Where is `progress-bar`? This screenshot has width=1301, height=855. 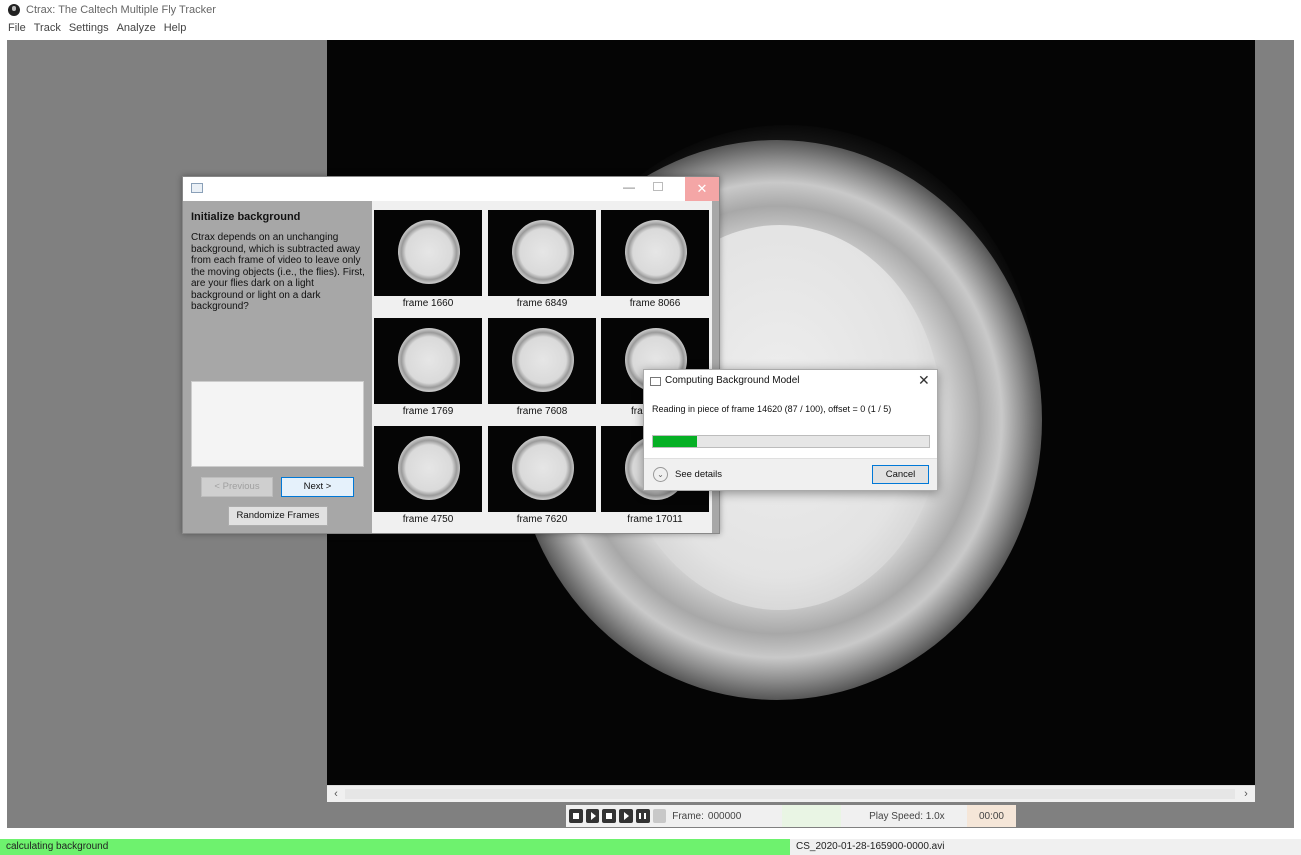 progress-bar is located at coordinates (791, 441).